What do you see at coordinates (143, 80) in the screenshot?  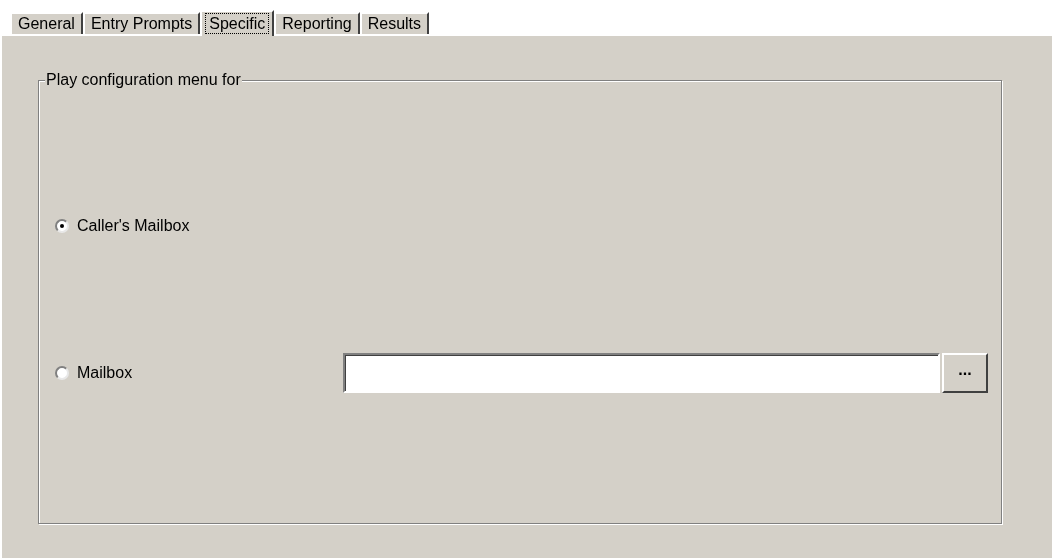 I see `group-title: Play configuration menu for` at bounding box center [143, 80].